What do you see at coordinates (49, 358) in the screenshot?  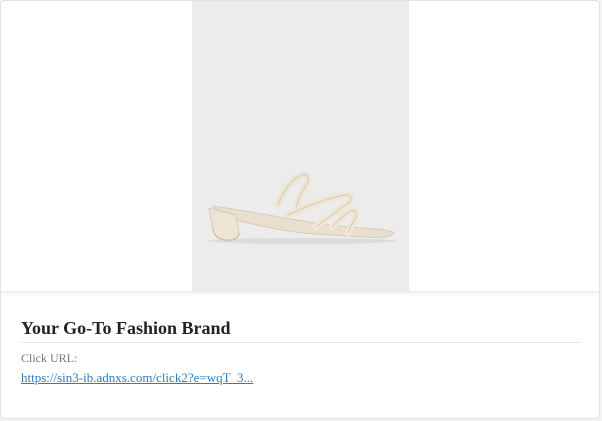 I see `click-url-label: Click URL:` at bounding box center [49, 358].